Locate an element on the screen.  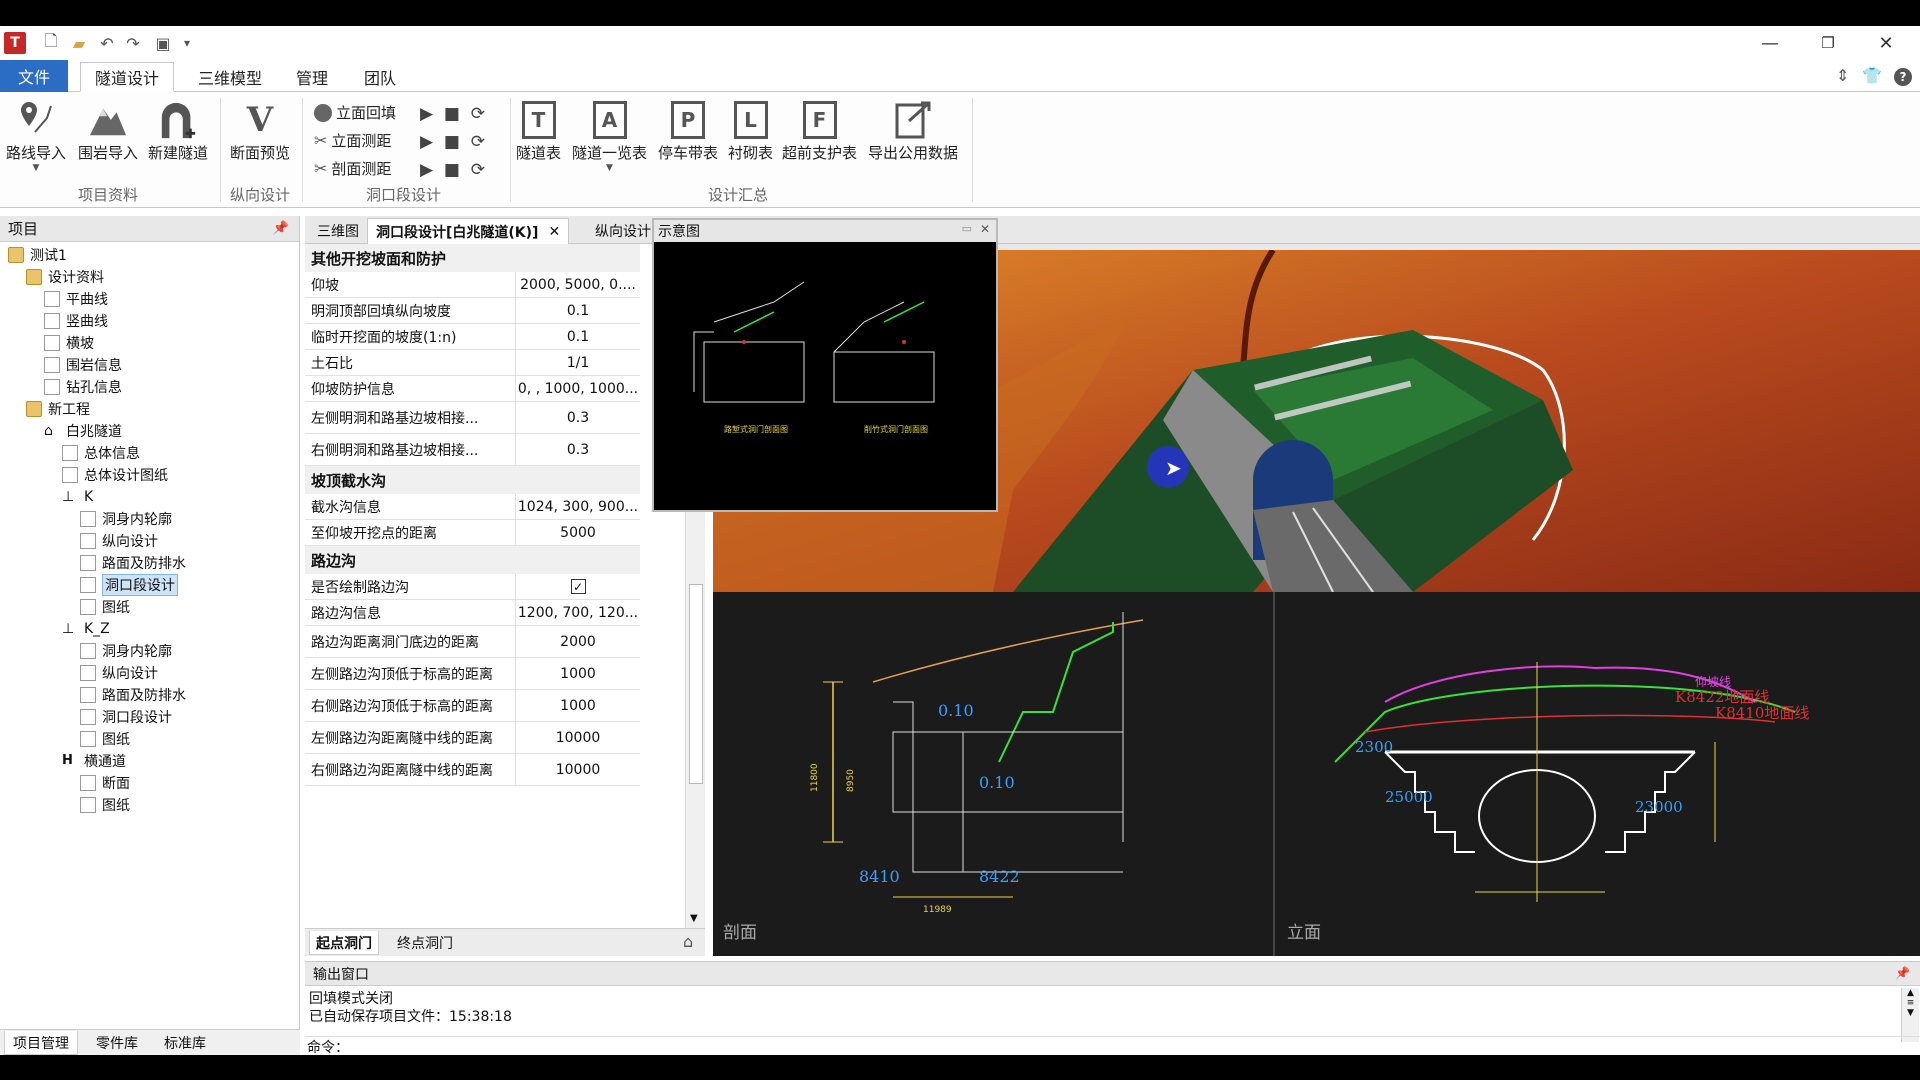
tree-item: 总体设计图纸 is located at coordinates (115, 475).